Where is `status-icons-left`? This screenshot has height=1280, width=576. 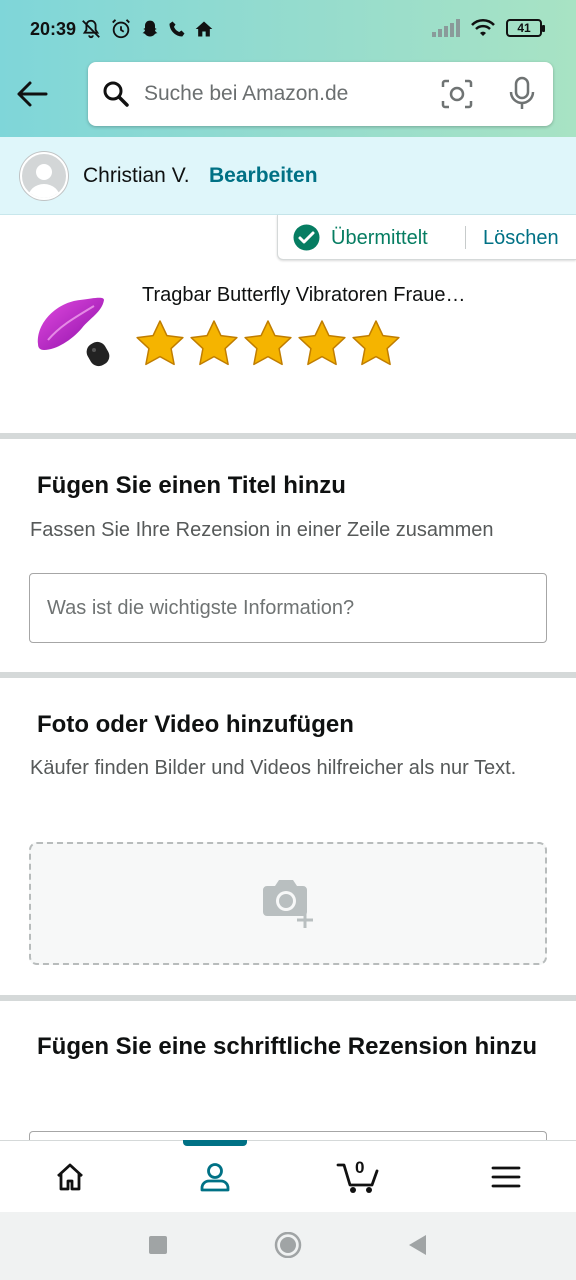
status-icons-left is located at coordinates (147, 29).